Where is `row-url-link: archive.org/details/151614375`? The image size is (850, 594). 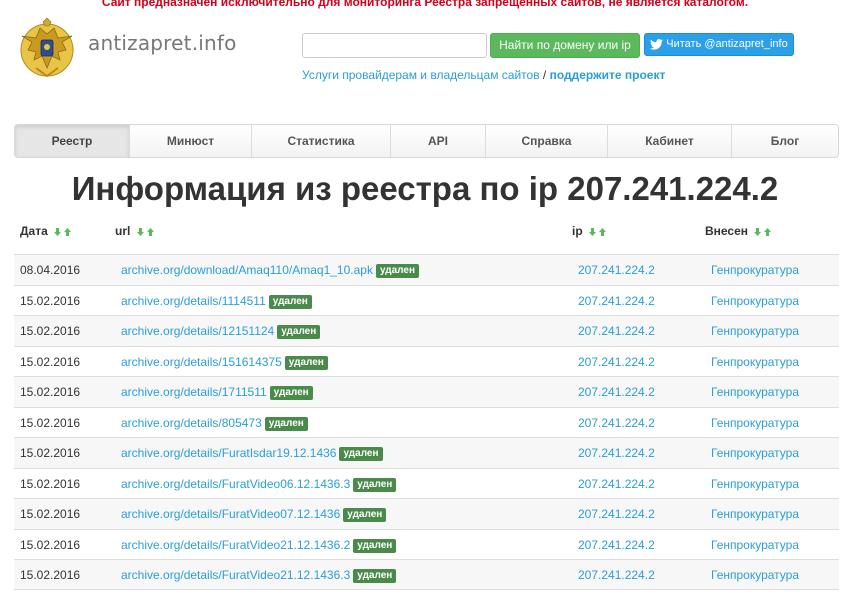 row-url-link: archive.org/details/151614375 is located at coordinates (201, 362).